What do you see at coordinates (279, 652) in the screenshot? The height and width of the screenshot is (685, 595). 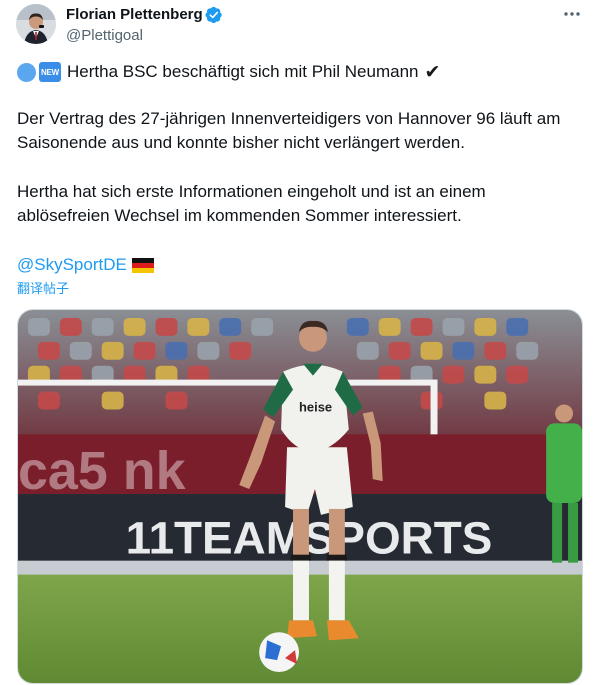 I see `football-icon` at bounding box center [279, 652].